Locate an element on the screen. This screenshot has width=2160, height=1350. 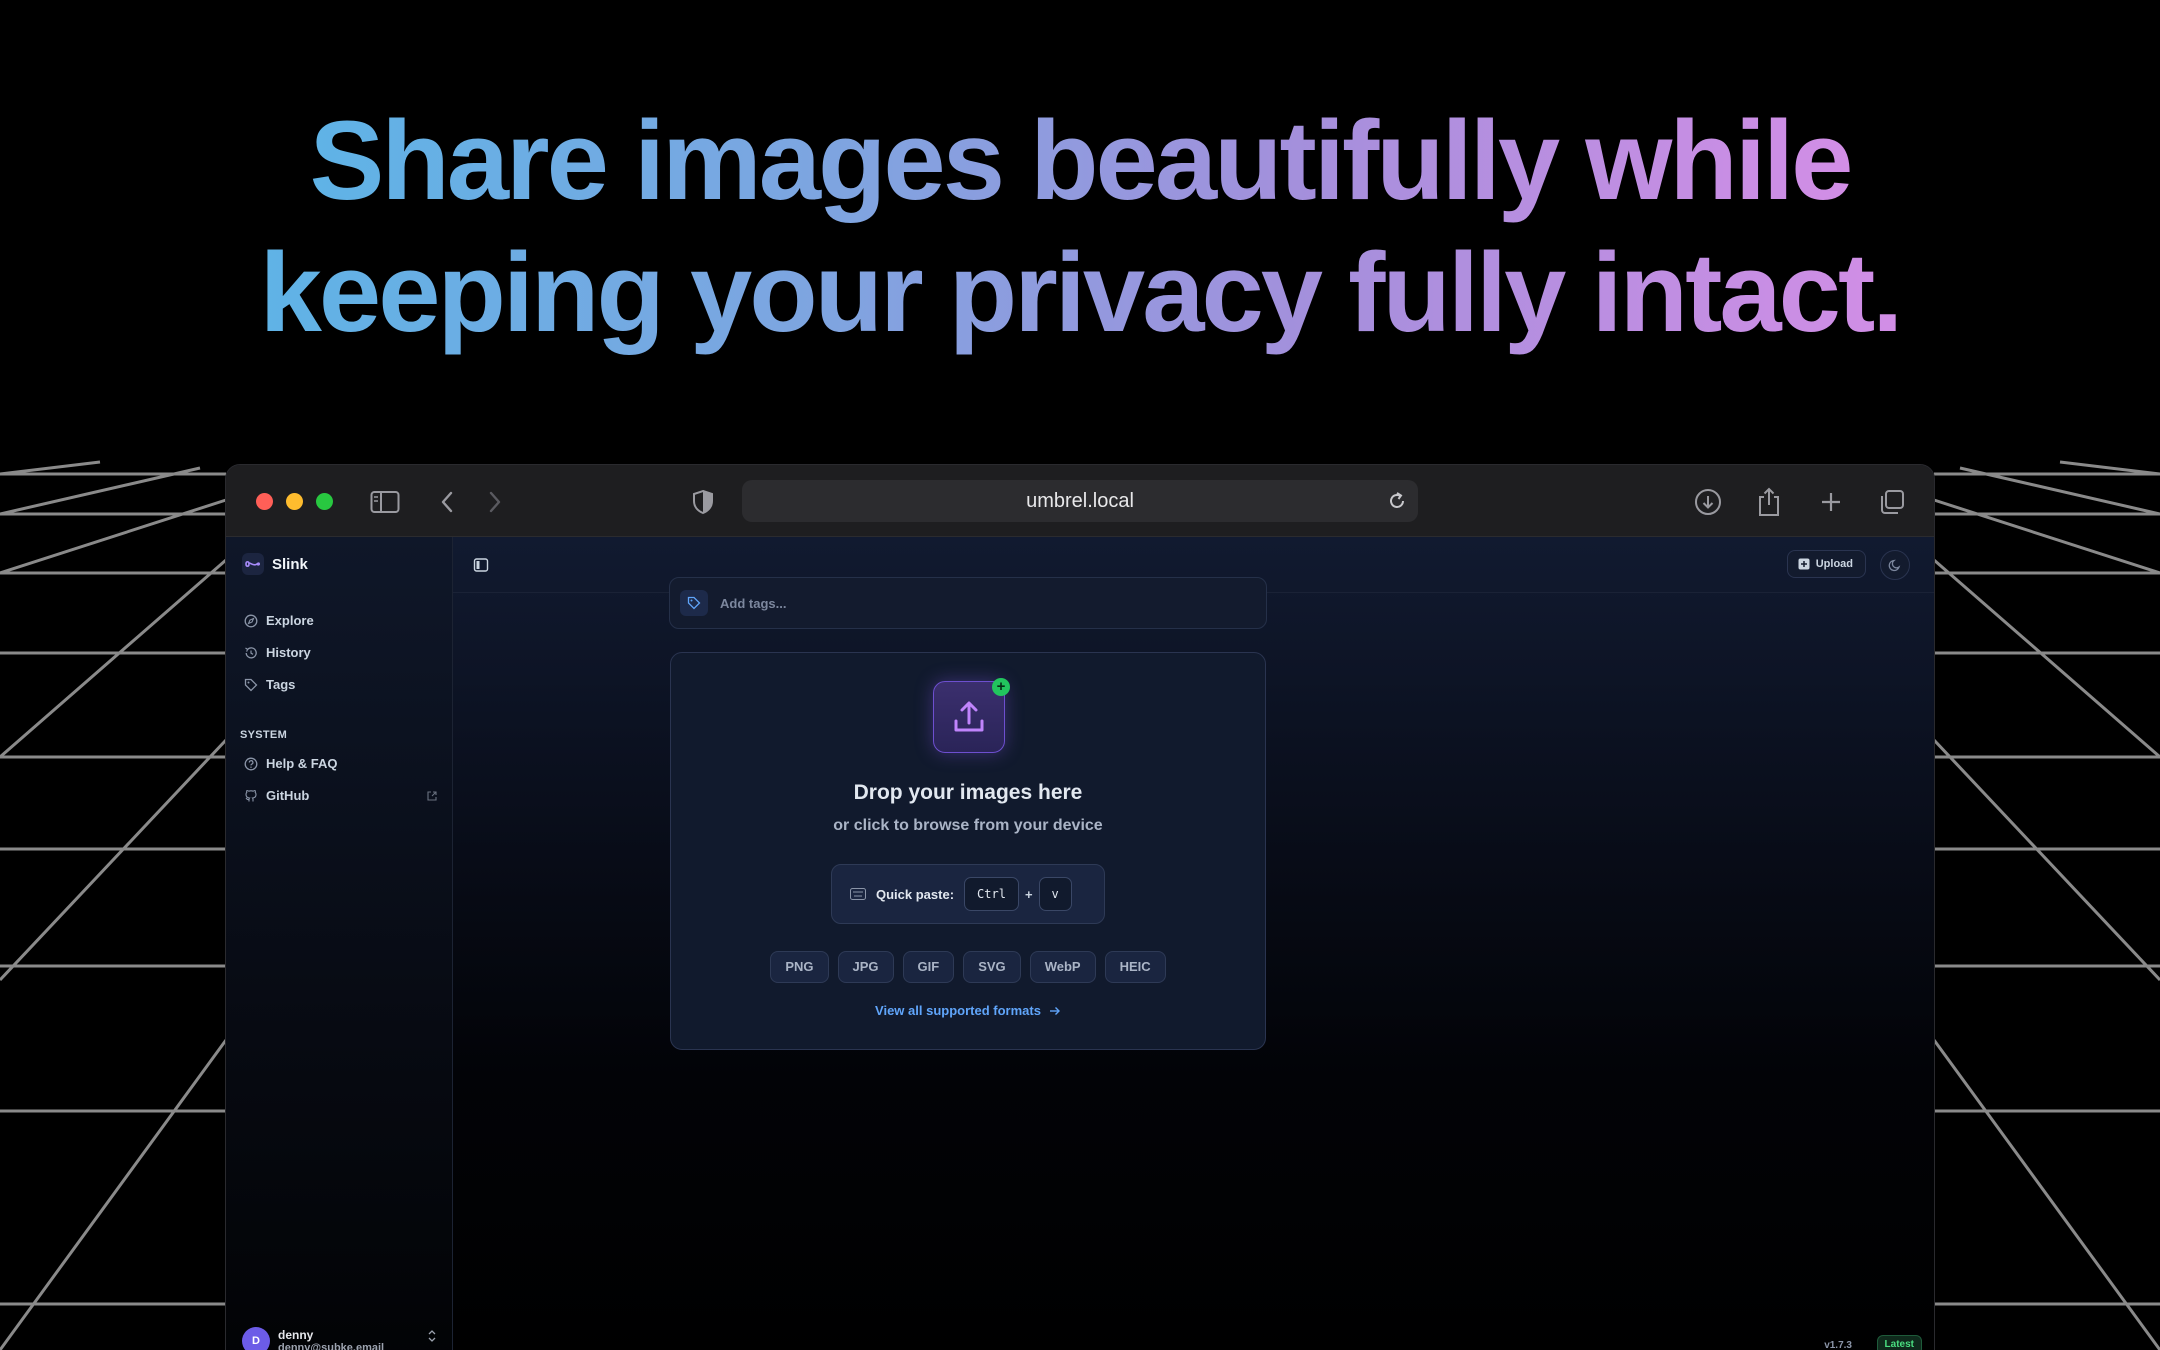
headline-line-2: keeping your privacy fully intact. is located at coordinates (1082, 293).